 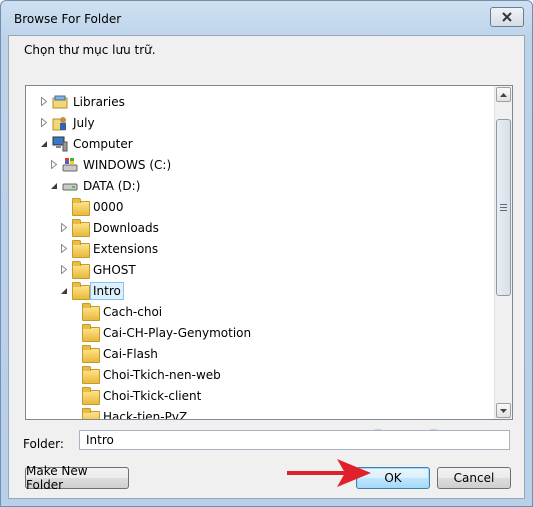 I want to click on windows-drive-icon, so click(x=70, y=165).